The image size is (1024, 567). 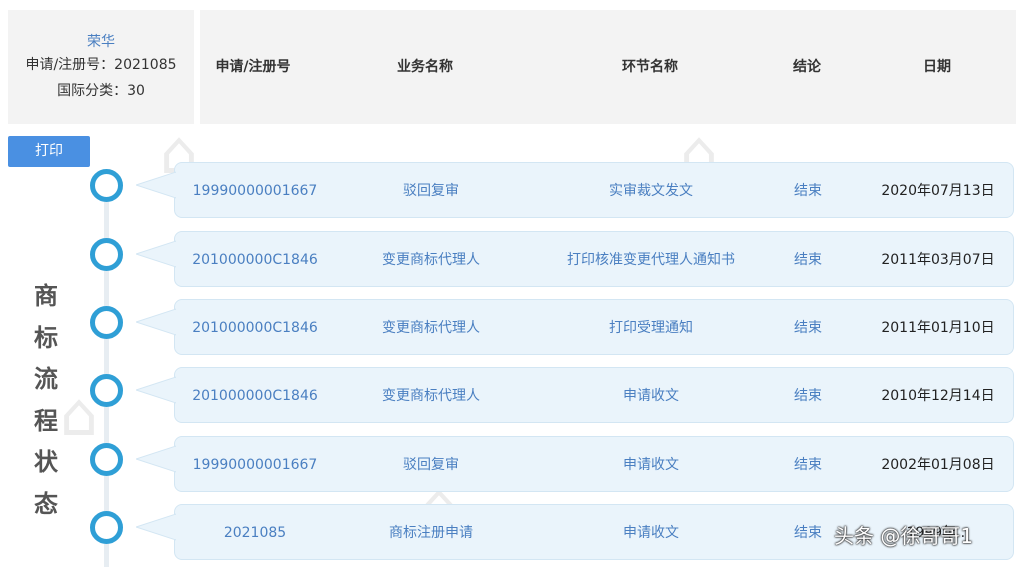 What do you see at coordinates (46, 420) in the screenshot?
I see `side-title-char: 程` at bounding box center [46, 420].